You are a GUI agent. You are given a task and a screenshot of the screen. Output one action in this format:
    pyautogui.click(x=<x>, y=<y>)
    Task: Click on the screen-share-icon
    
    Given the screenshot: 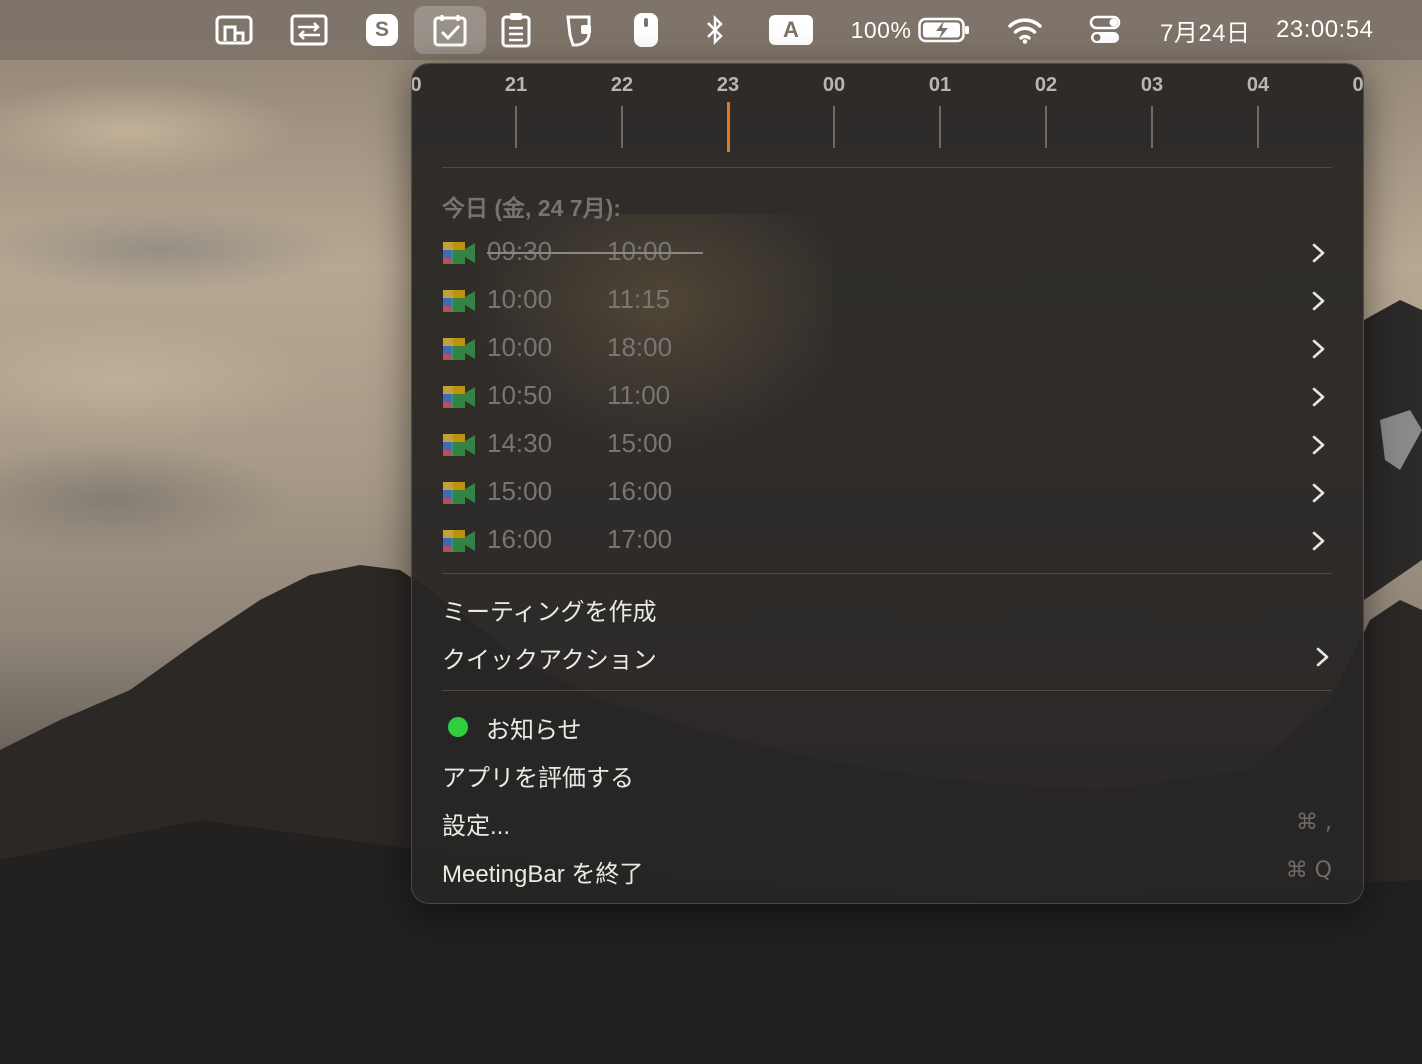 What is the action you would take?
    pyautogui.click(x=234, y=30)
    